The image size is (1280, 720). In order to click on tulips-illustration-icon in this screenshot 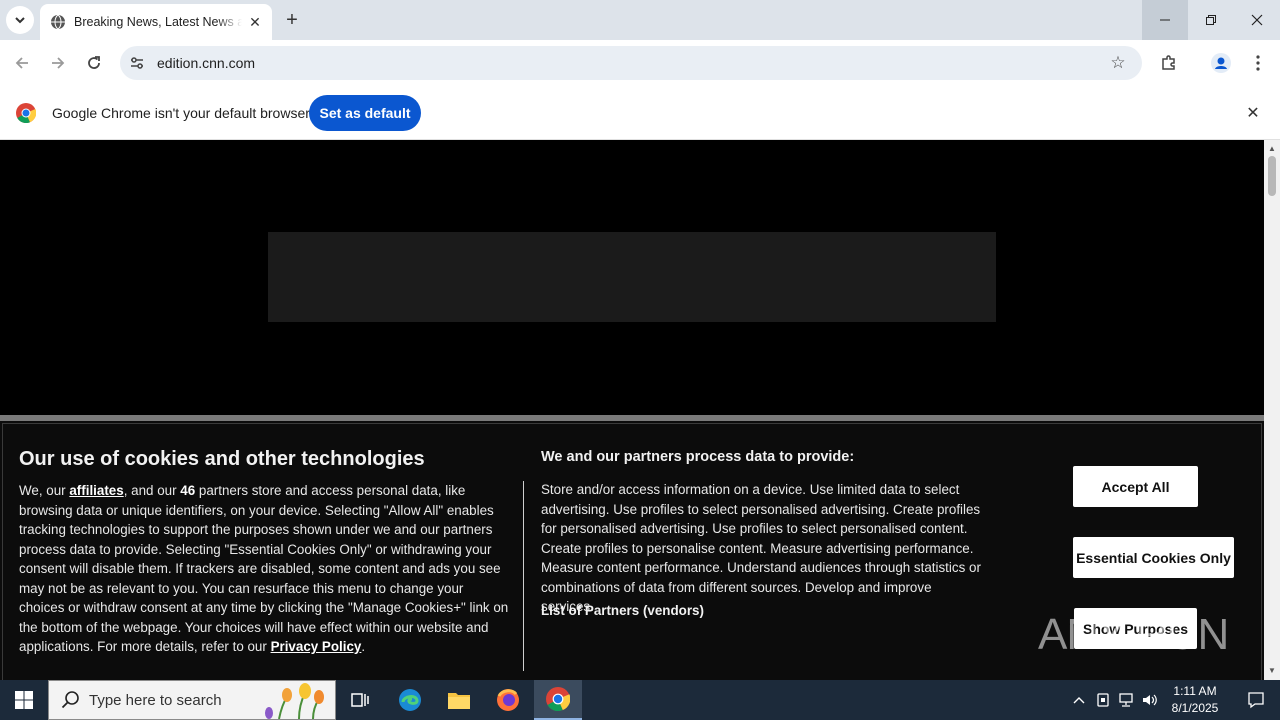, I will do `click(294, 701)`.